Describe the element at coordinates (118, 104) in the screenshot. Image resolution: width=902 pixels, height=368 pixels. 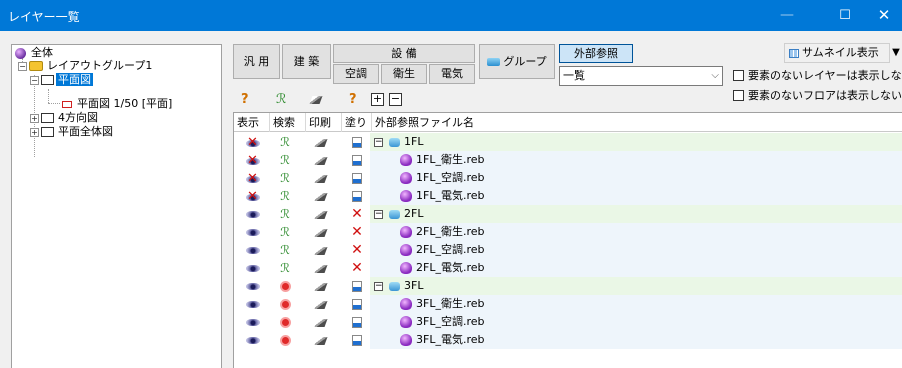
I see `tree-node-plan-sheet: 平面図 1/50 [平面]` at that location.